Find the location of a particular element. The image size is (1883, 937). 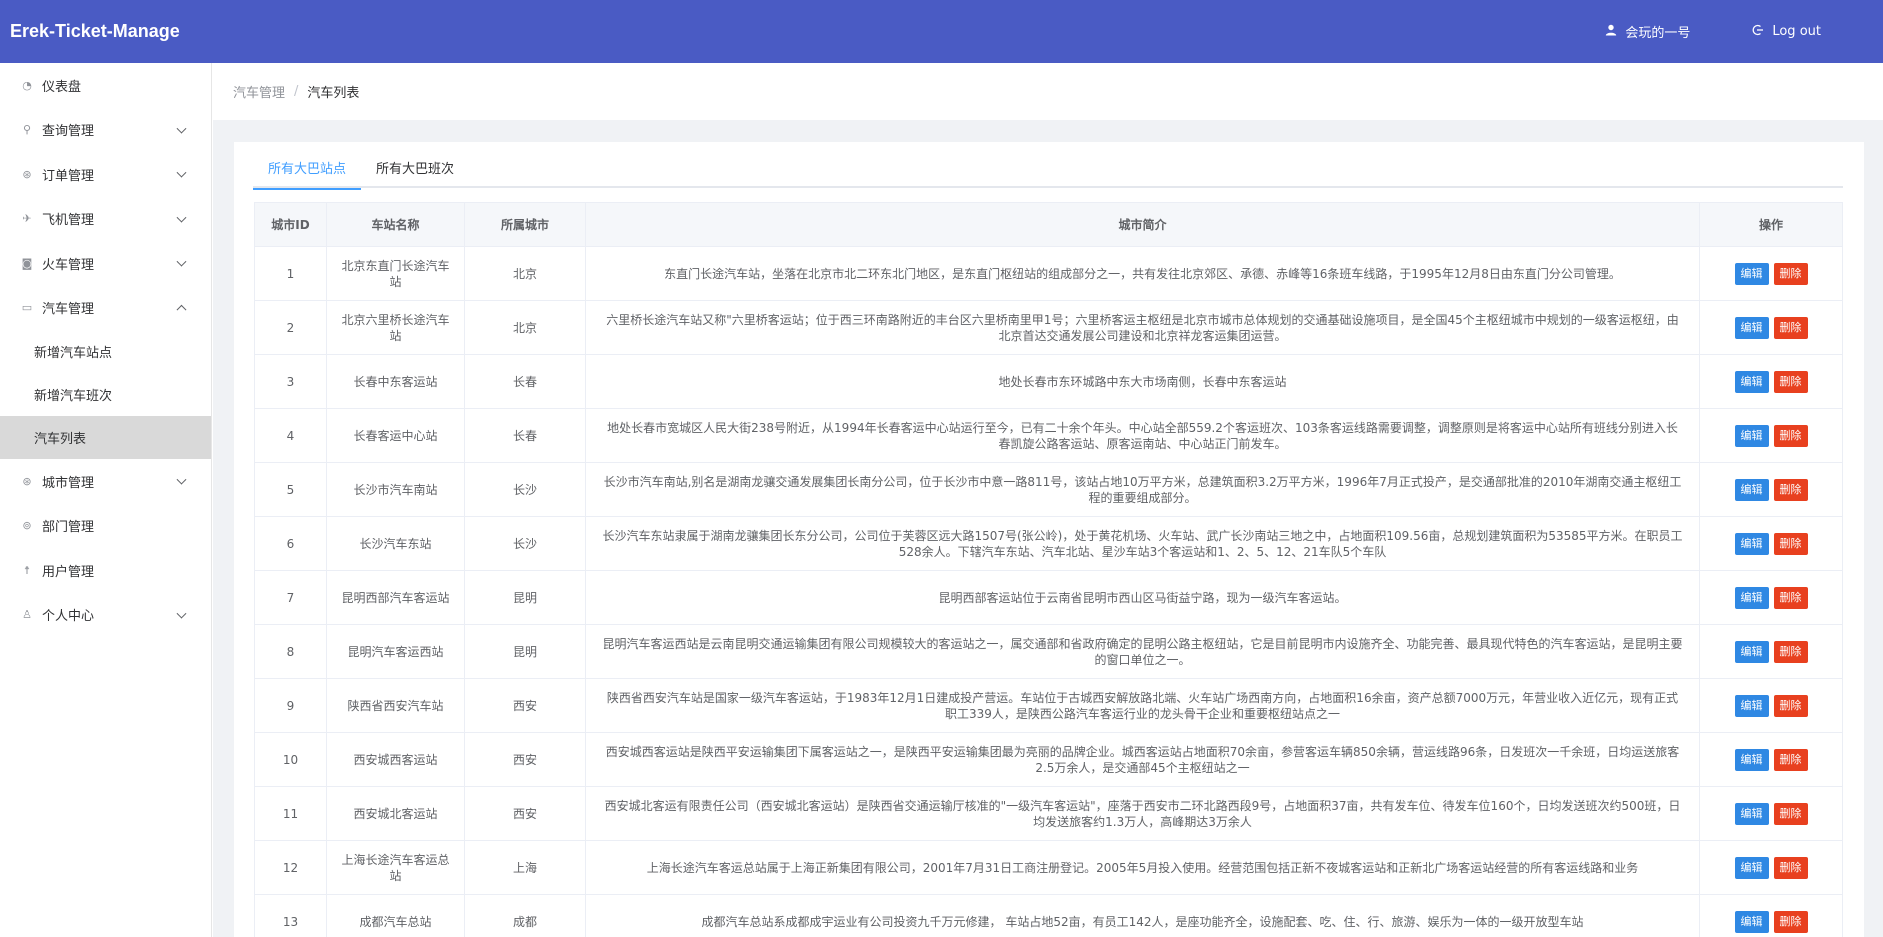

header-right: 会玩的一号 Log out is located at coordinates (1744, 31).